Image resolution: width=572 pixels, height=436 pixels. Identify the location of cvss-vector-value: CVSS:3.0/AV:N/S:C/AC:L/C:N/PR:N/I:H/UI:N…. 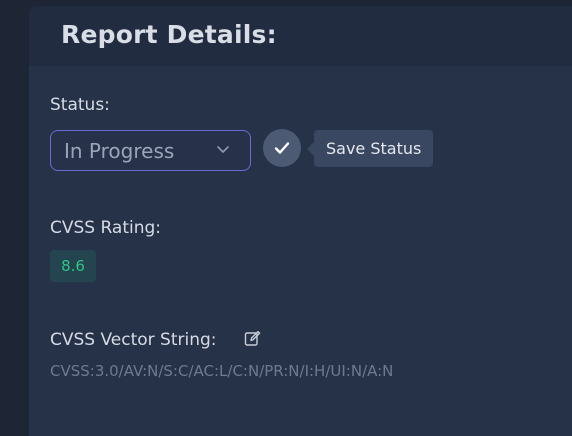
(222, 371).